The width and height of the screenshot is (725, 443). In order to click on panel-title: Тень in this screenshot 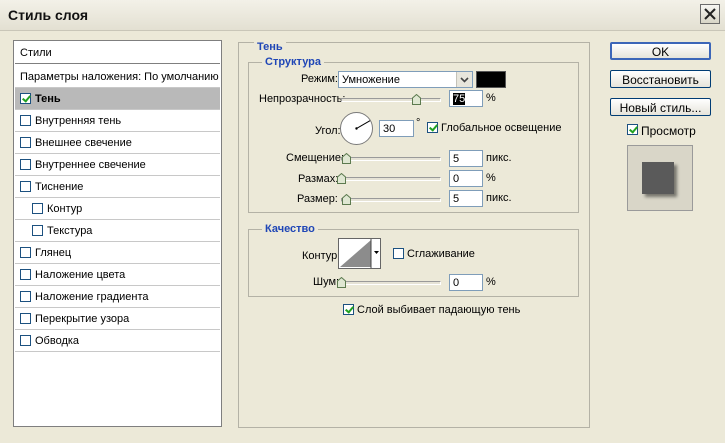, I will do `click(270, 47)`.